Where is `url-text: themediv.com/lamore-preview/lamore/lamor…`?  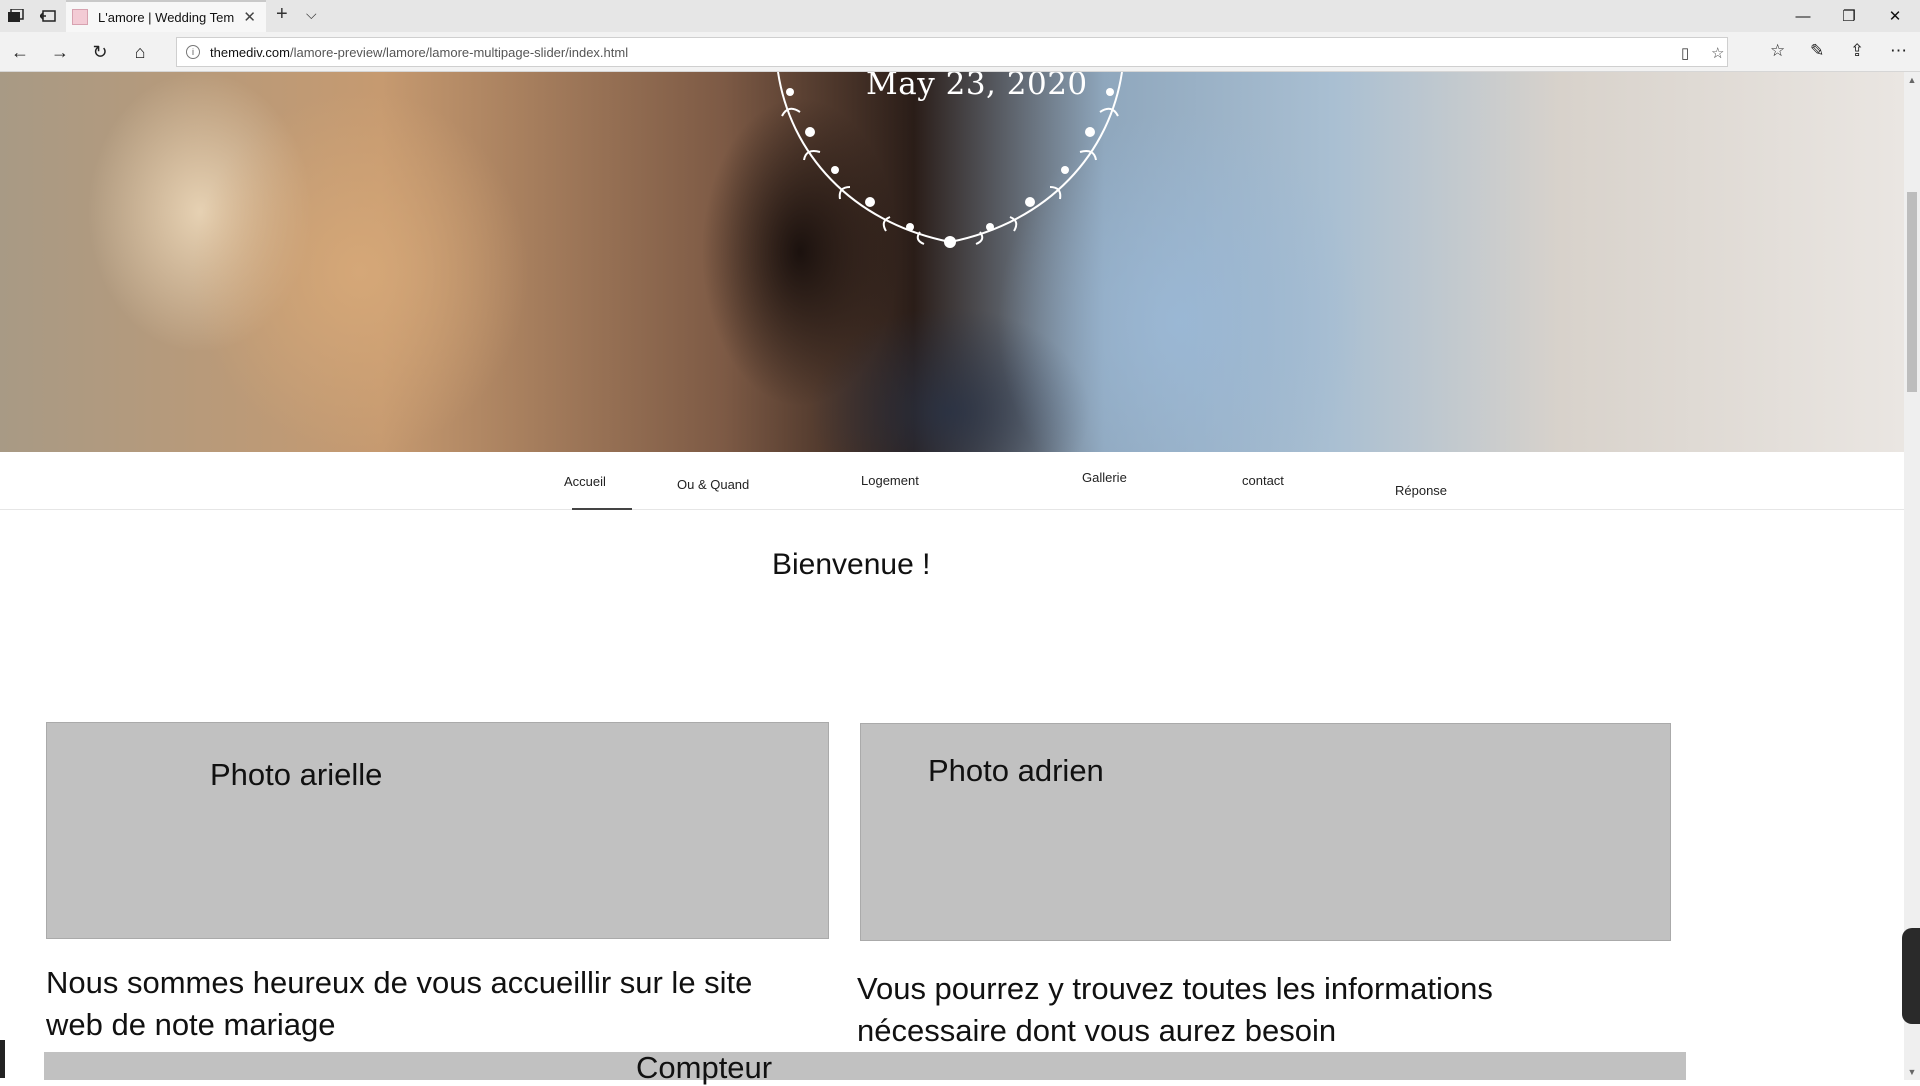
url-text: themediv.com/lamore-preview/lamore/lamor… is located at coordinates (419, 52).